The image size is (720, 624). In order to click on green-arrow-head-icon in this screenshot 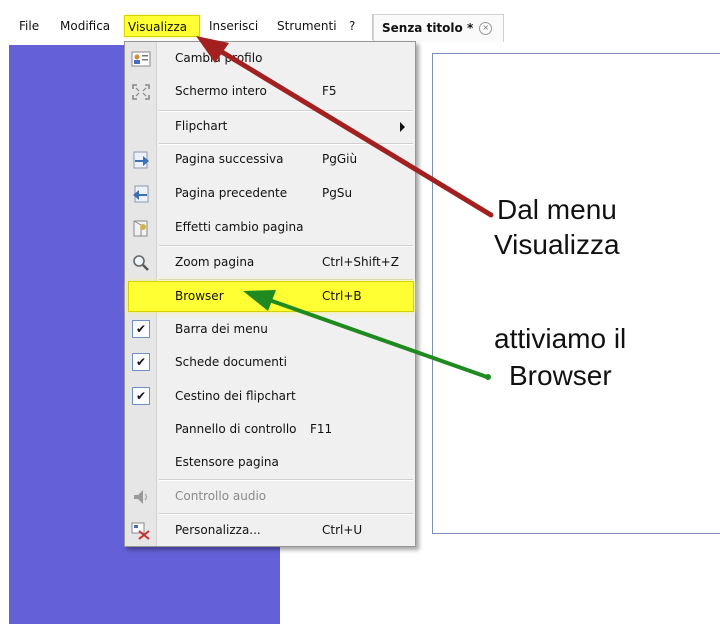, I will do `click(259, 300)`.